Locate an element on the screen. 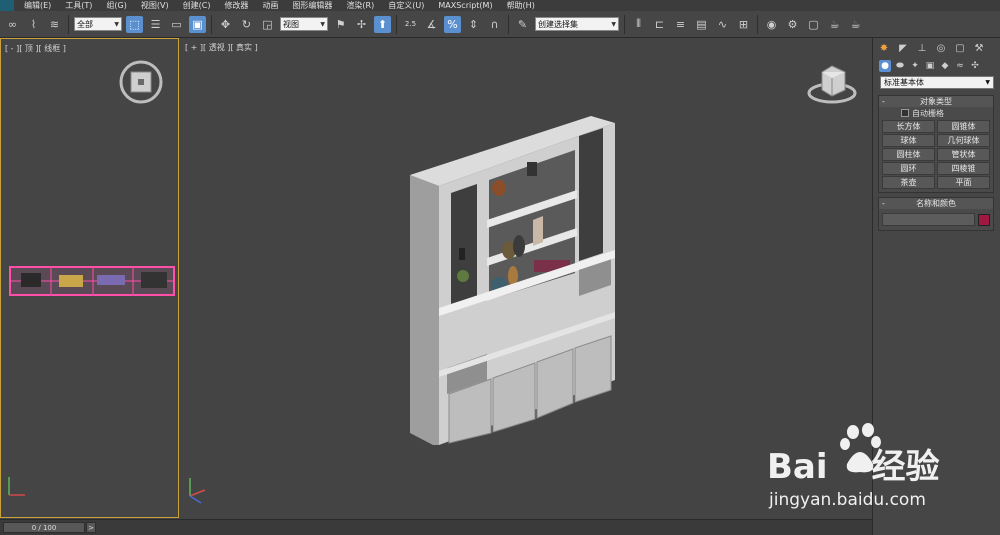 The height and width of the screenshot is (535, 1000). object-color-swatch is located at coordinates (984, 219).